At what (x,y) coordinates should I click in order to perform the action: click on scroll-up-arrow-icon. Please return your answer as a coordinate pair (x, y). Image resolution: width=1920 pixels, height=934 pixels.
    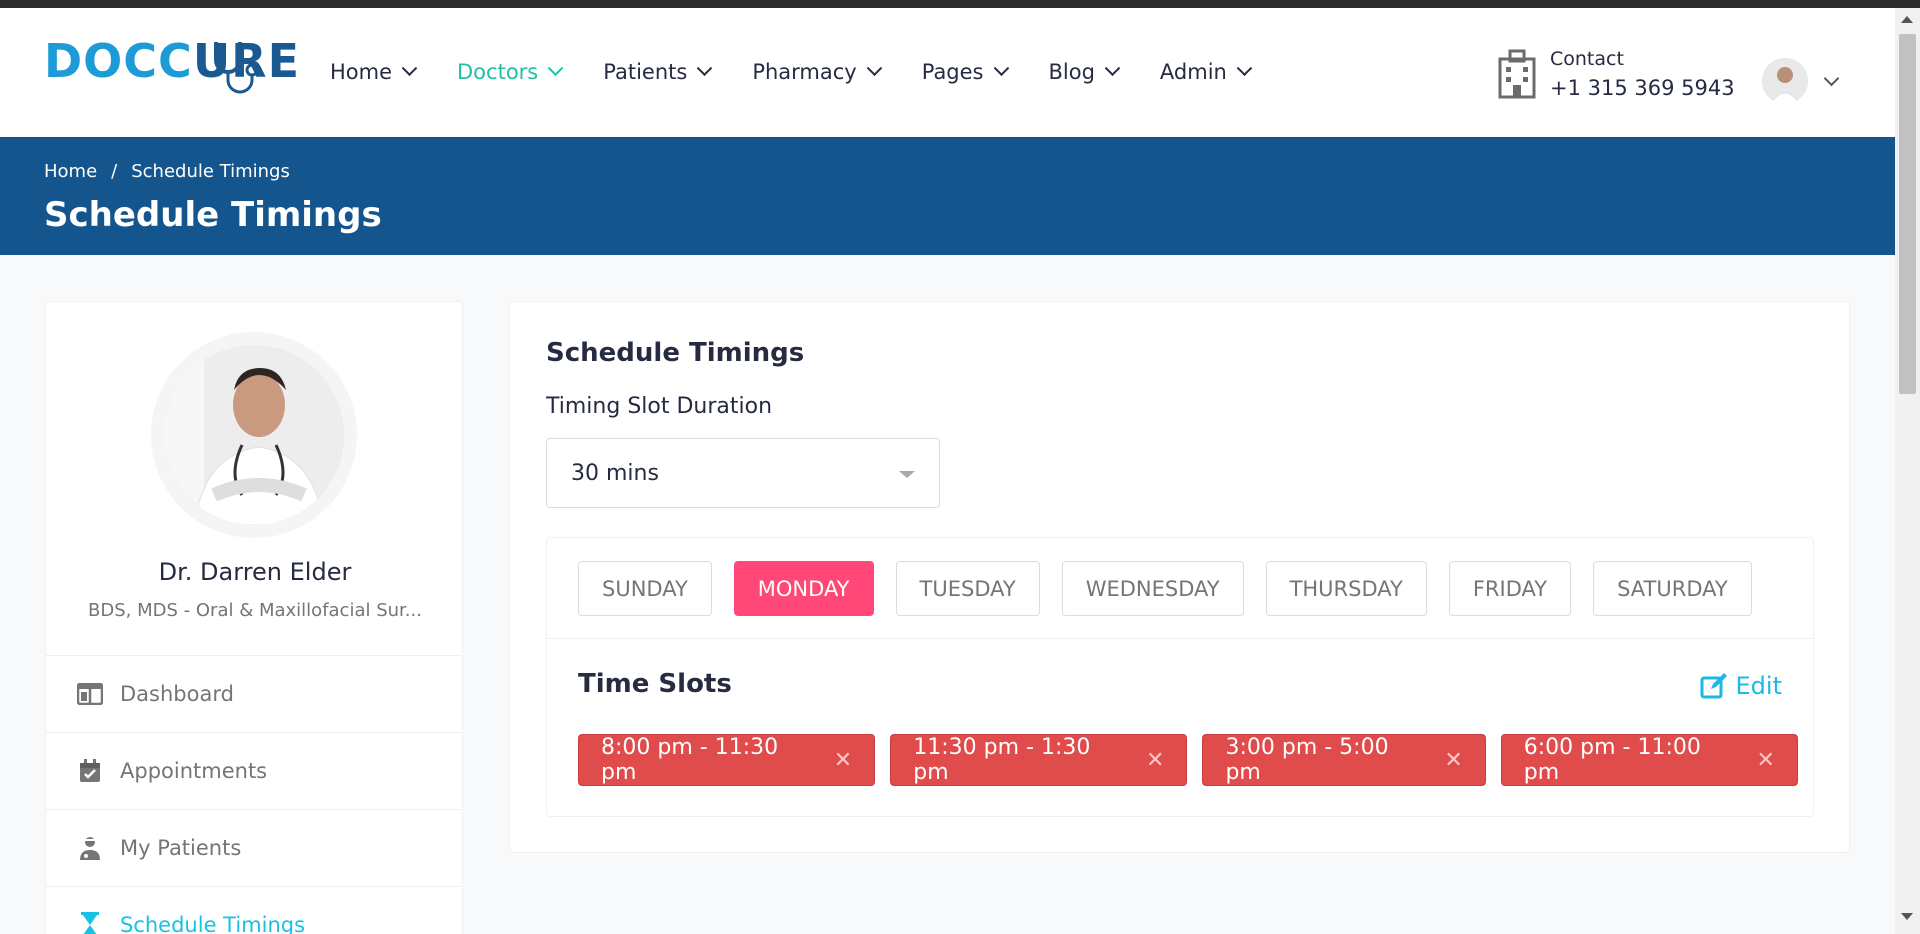
    Looking at the image, I should click on (1907, 19).